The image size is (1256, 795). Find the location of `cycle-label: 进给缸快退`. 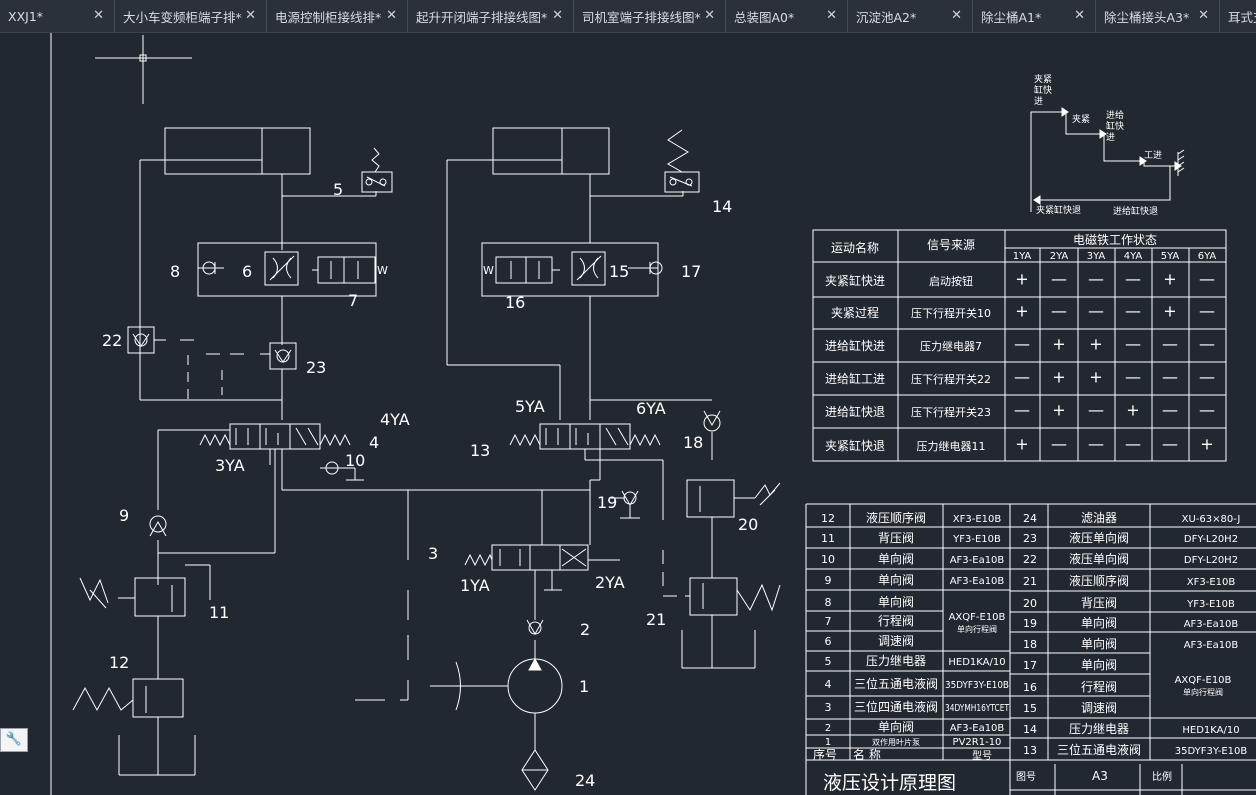

cycle-label: 进给缸快退 is located at coordinates (1135, 211).